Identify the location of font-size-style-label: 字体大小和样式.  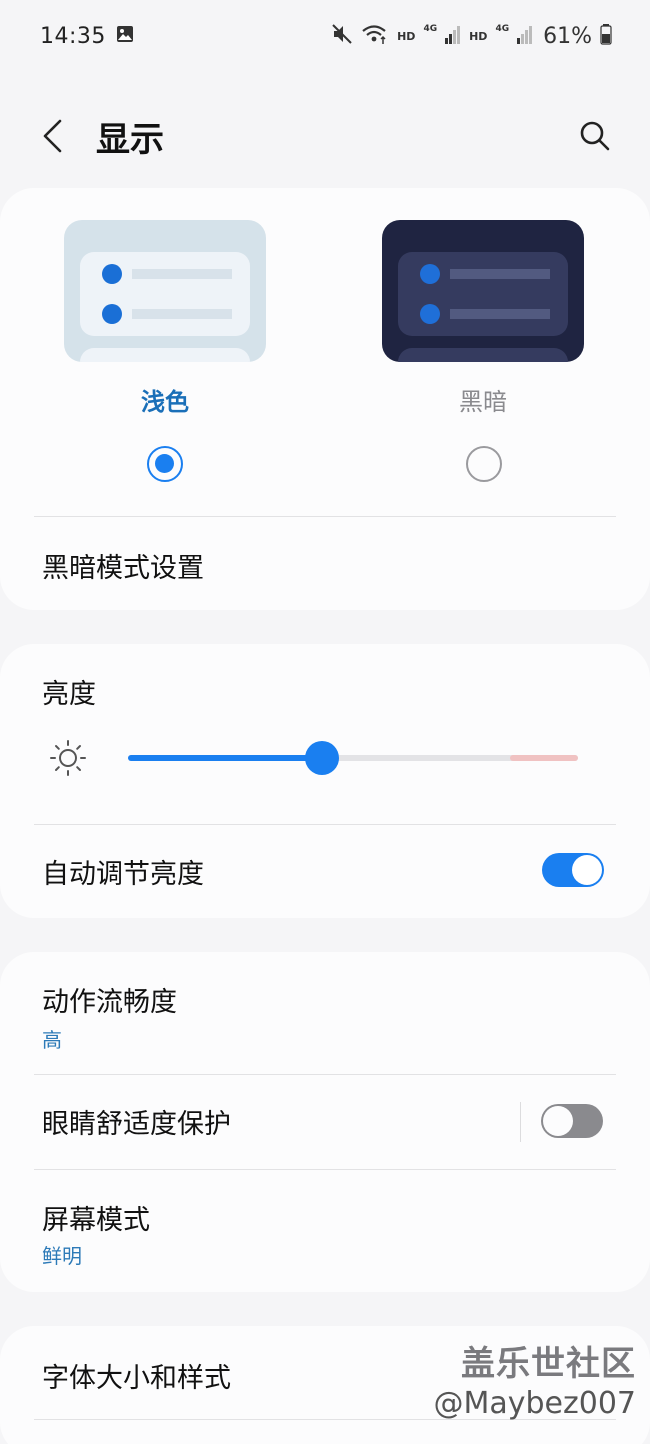
(136, 1378).